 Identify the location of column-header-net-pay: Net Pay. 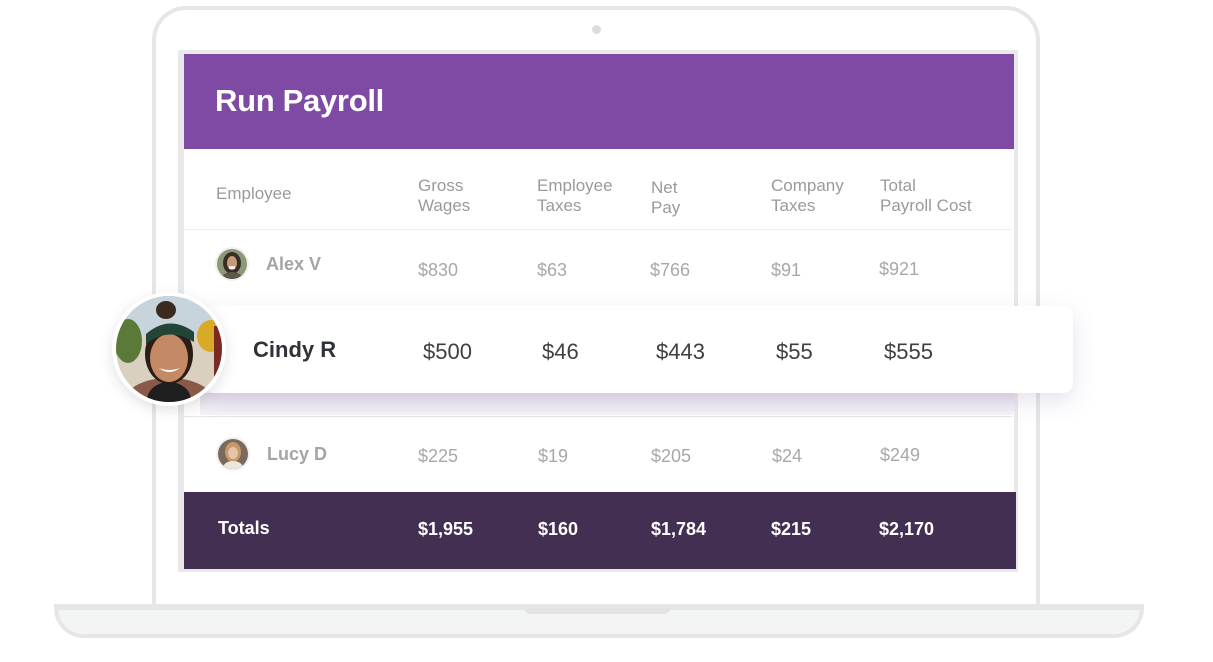
(665, 198).